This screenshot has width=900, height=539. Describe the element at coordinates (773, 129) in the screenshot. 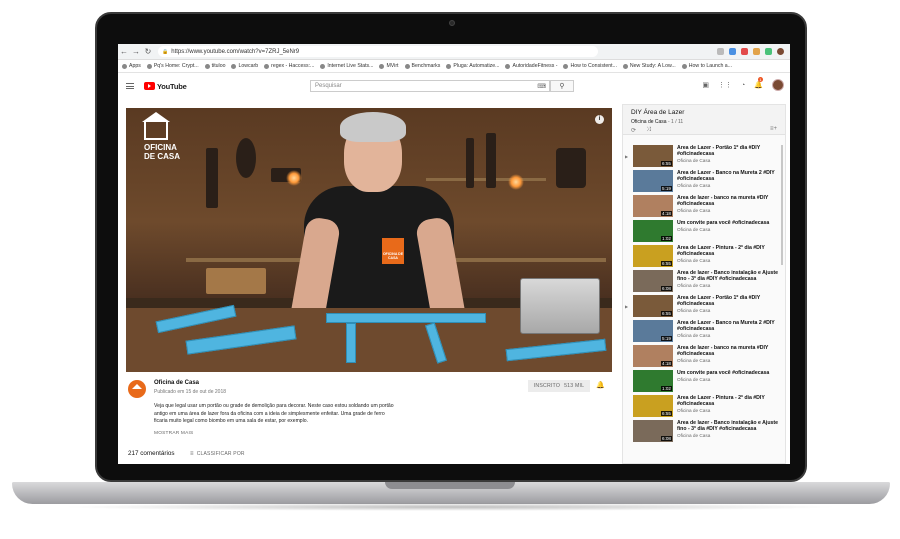

I see `save-playlist-icon: ≡+` at that location.